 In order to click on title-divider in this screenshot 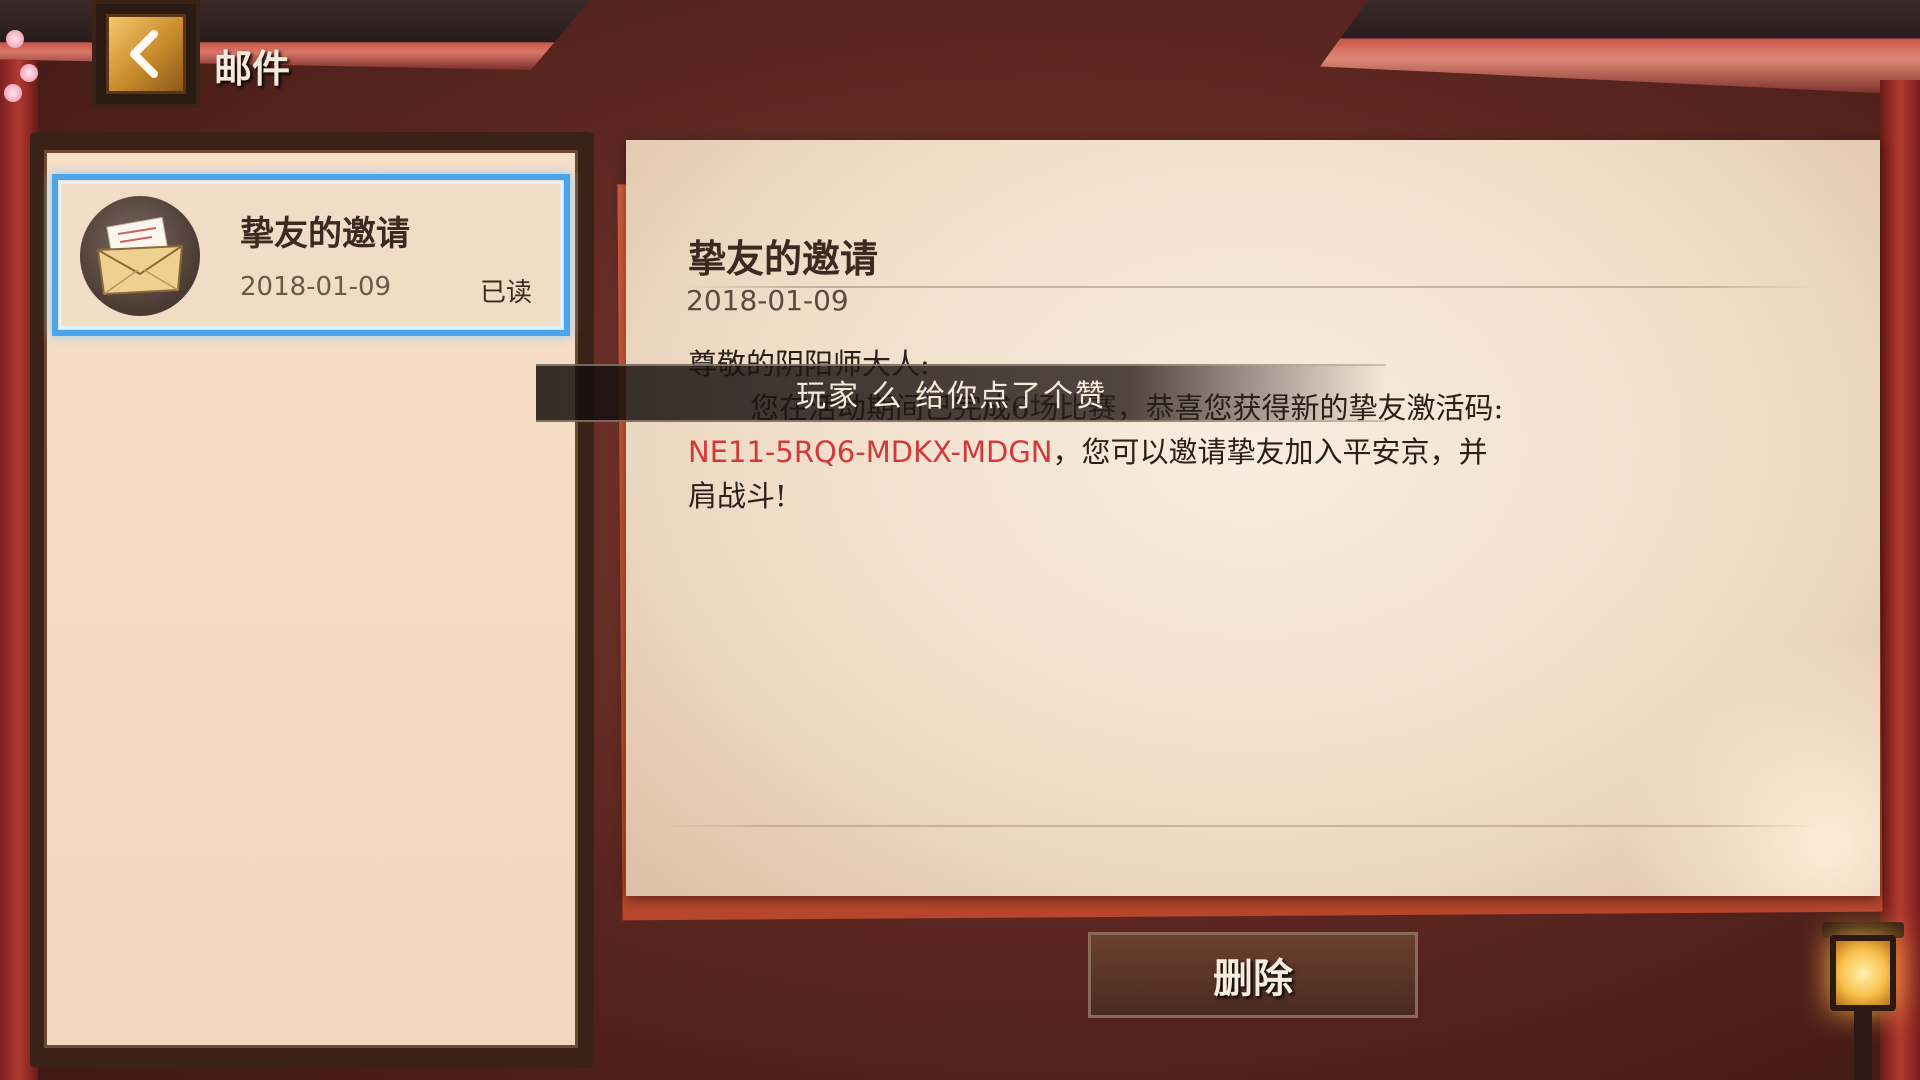, I will do `click(1251, 287)`.